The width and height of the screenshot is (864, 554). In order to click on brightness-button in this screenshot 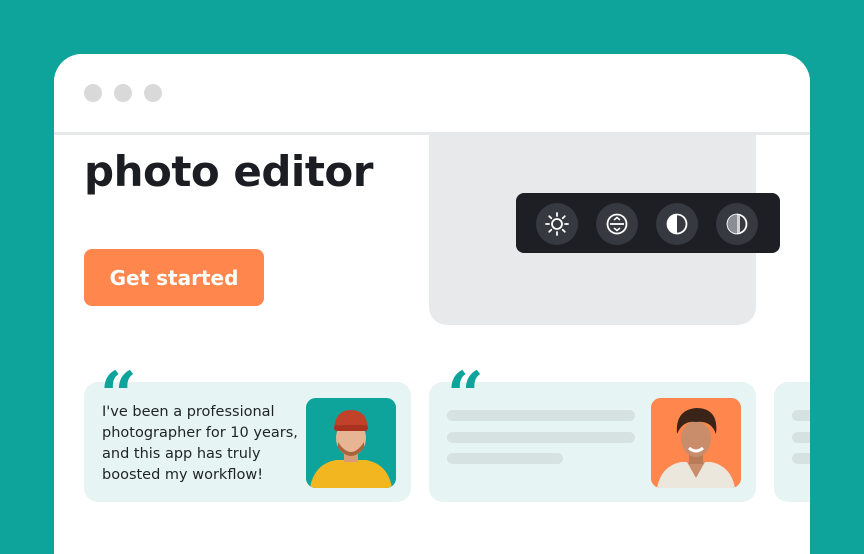, I will do `click(557, 224)`.